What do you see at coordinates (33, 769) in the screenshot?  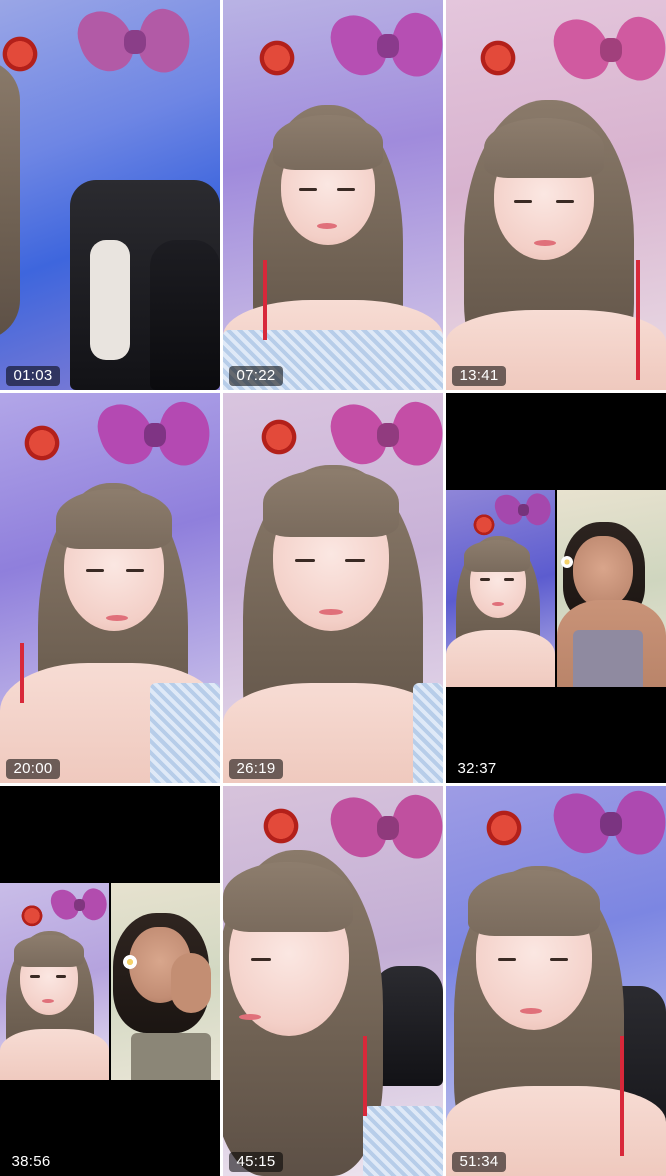 I see `video-duration-badge: 20:00` at bounding box center [33, 769].